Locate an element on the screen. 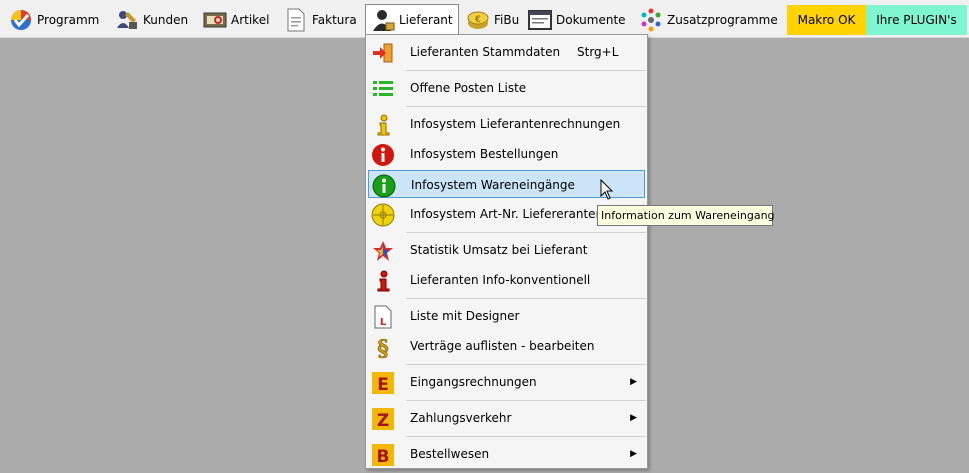 The width and height of the screenshot is (969, 473). menu-label: Artikel is located at coordinates (250, 19).